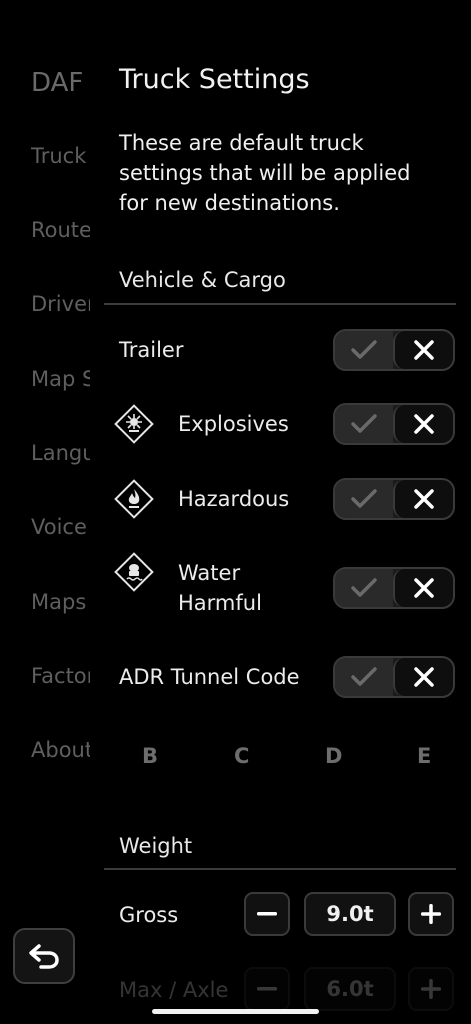  Describe the element at coordinates (134, 499) in the screenshot. I see `flammable-icon` at that location.